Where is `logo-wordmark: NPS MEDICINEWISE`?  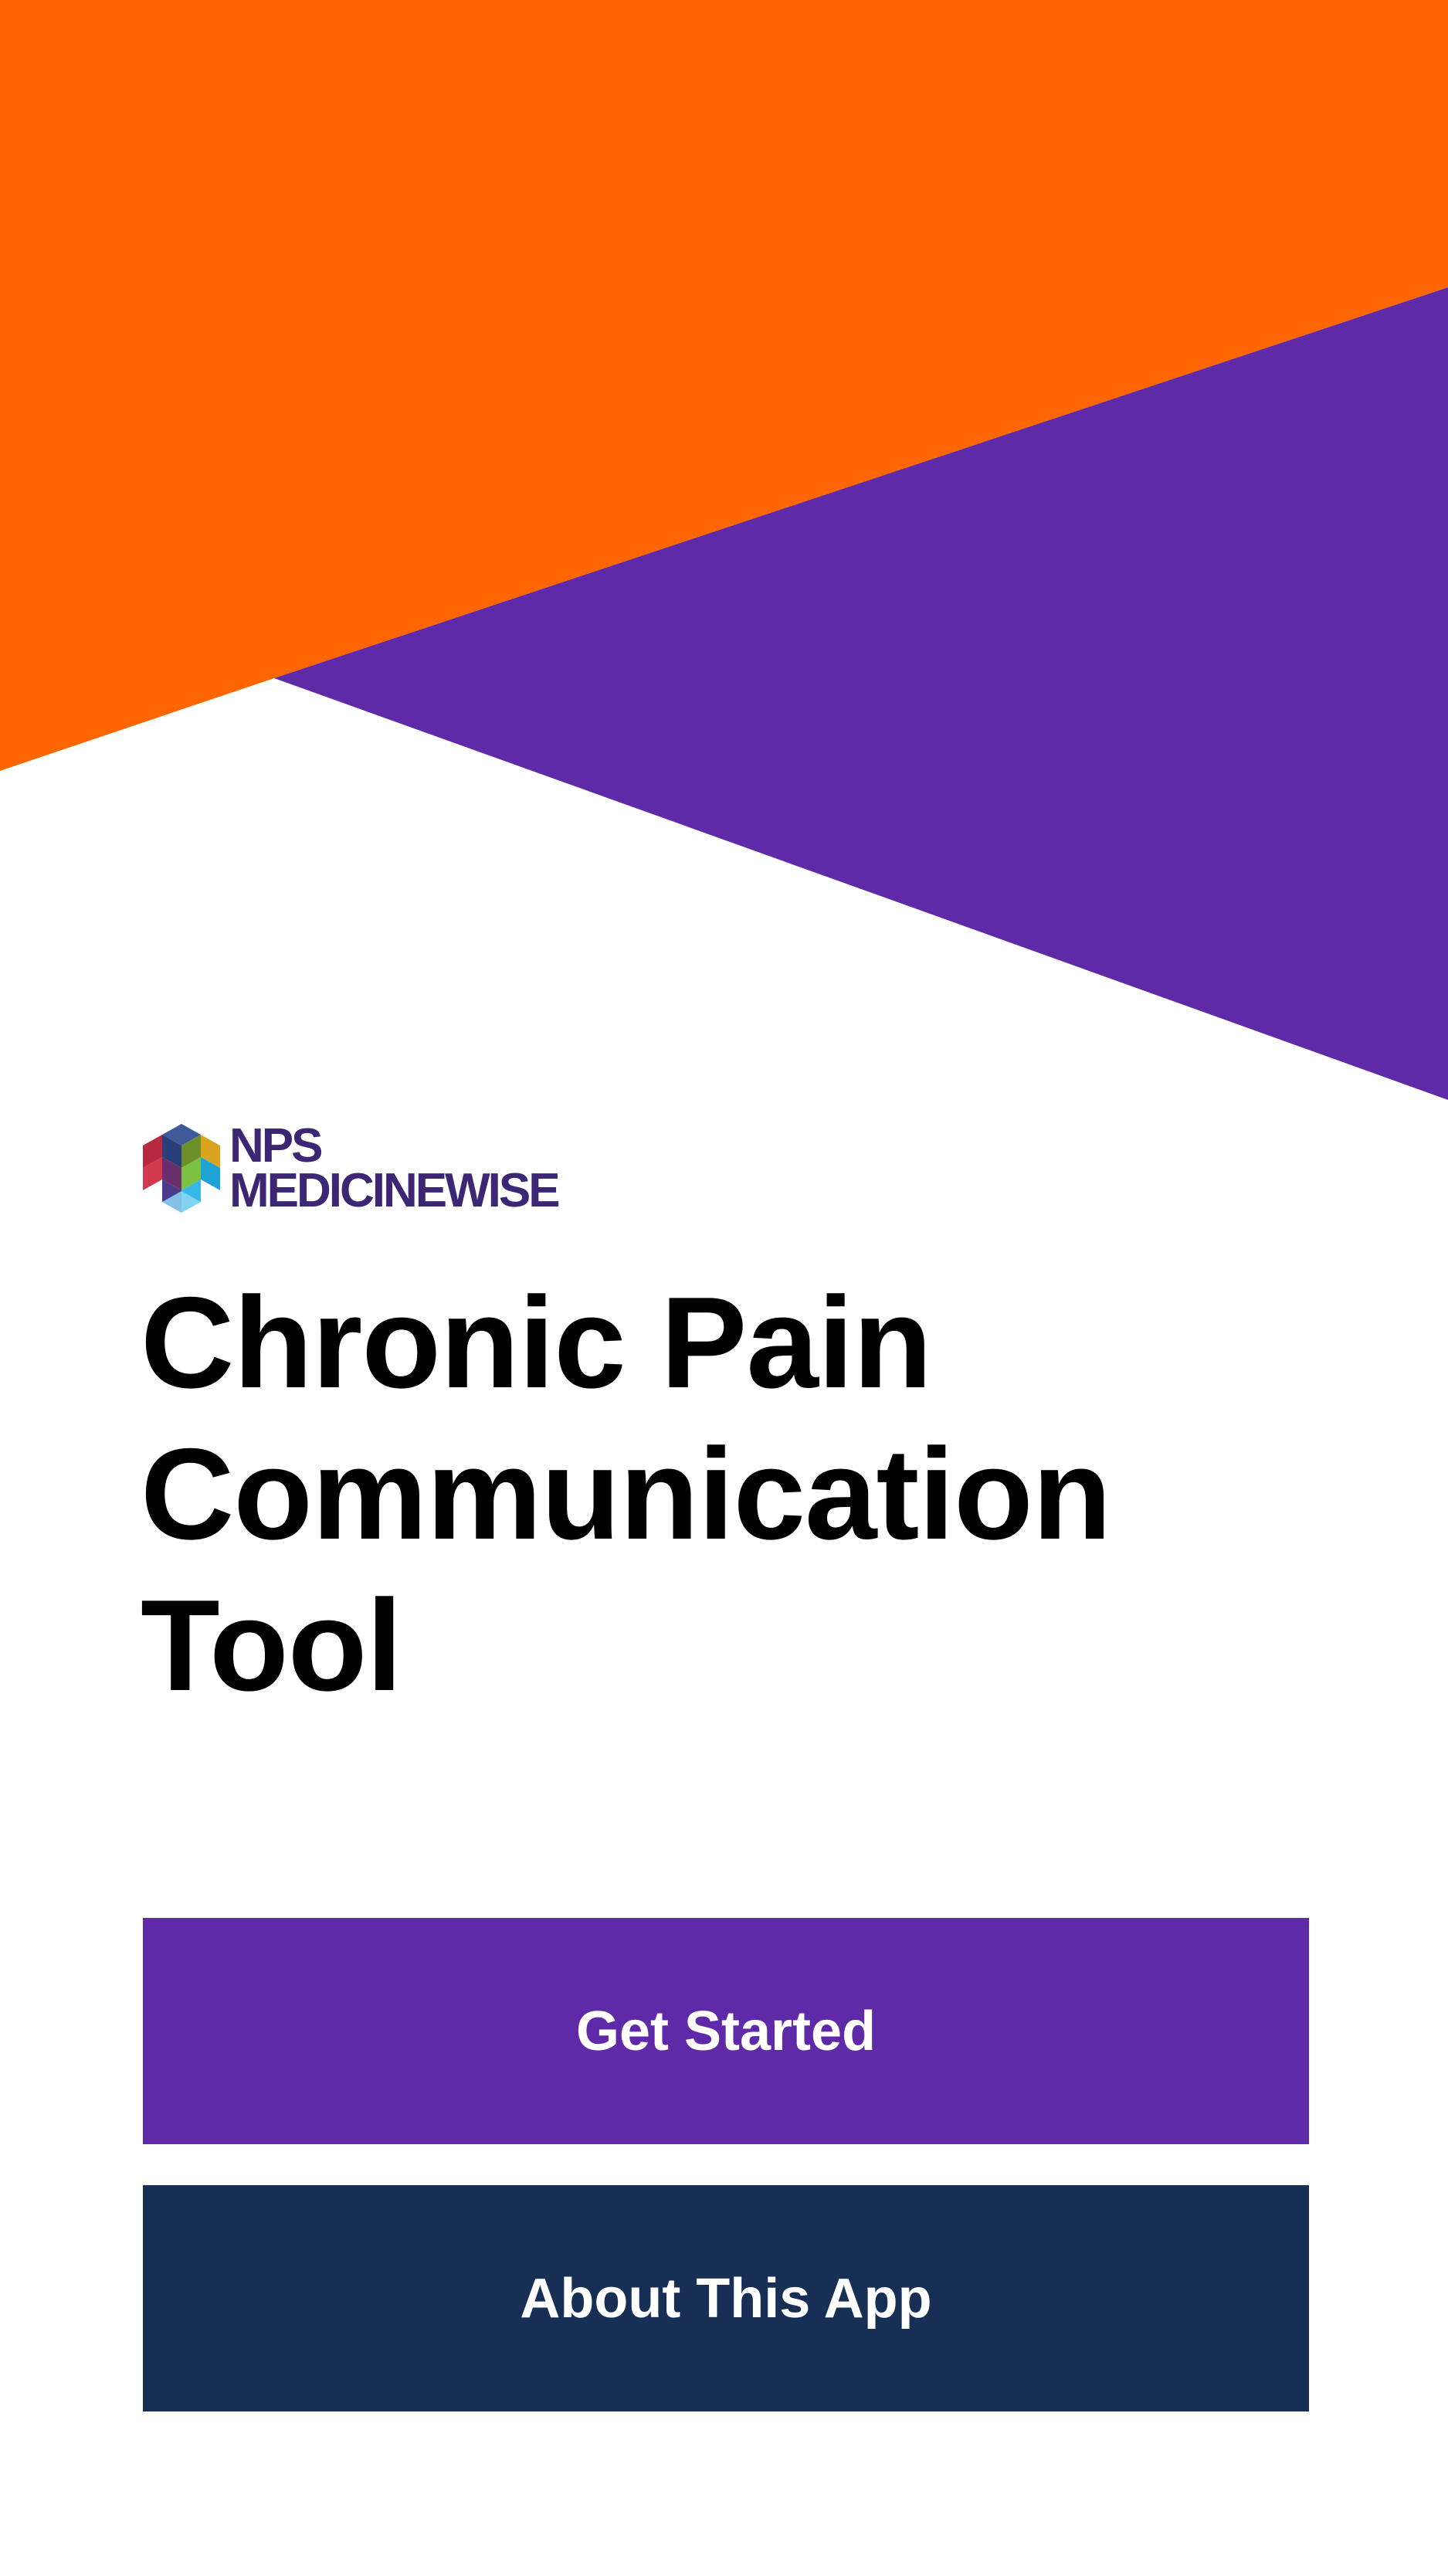 logo-wordmark: NPS MEDICINEWISE is located at coordinates (395, 1167).